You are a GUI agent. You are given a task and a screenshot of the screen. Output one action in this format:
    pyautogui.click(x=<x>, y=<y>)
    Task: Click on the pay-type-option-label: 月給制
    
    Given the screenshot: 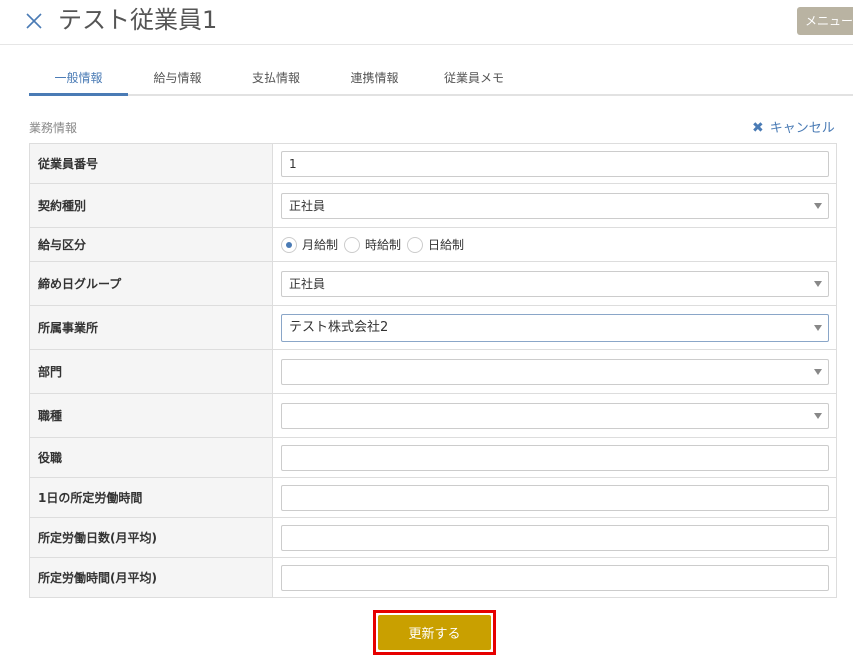 What is the action you would take?
    pyautogui.click(x=320, y=245)
    